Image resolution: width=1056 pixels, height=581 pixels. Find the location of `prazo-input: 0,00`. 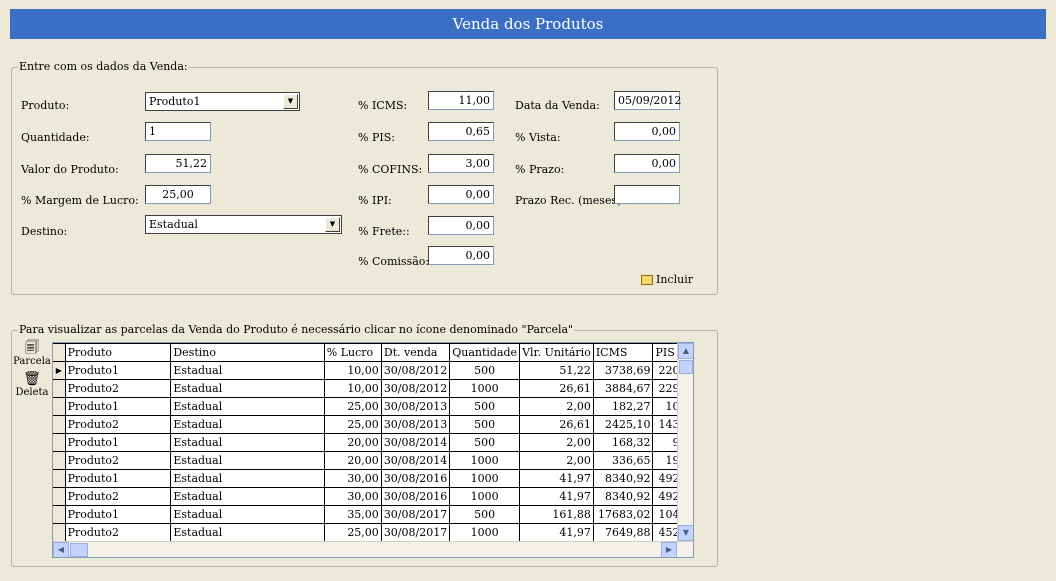

prazo-input: 0,00 is located at coordinates (647, 163).